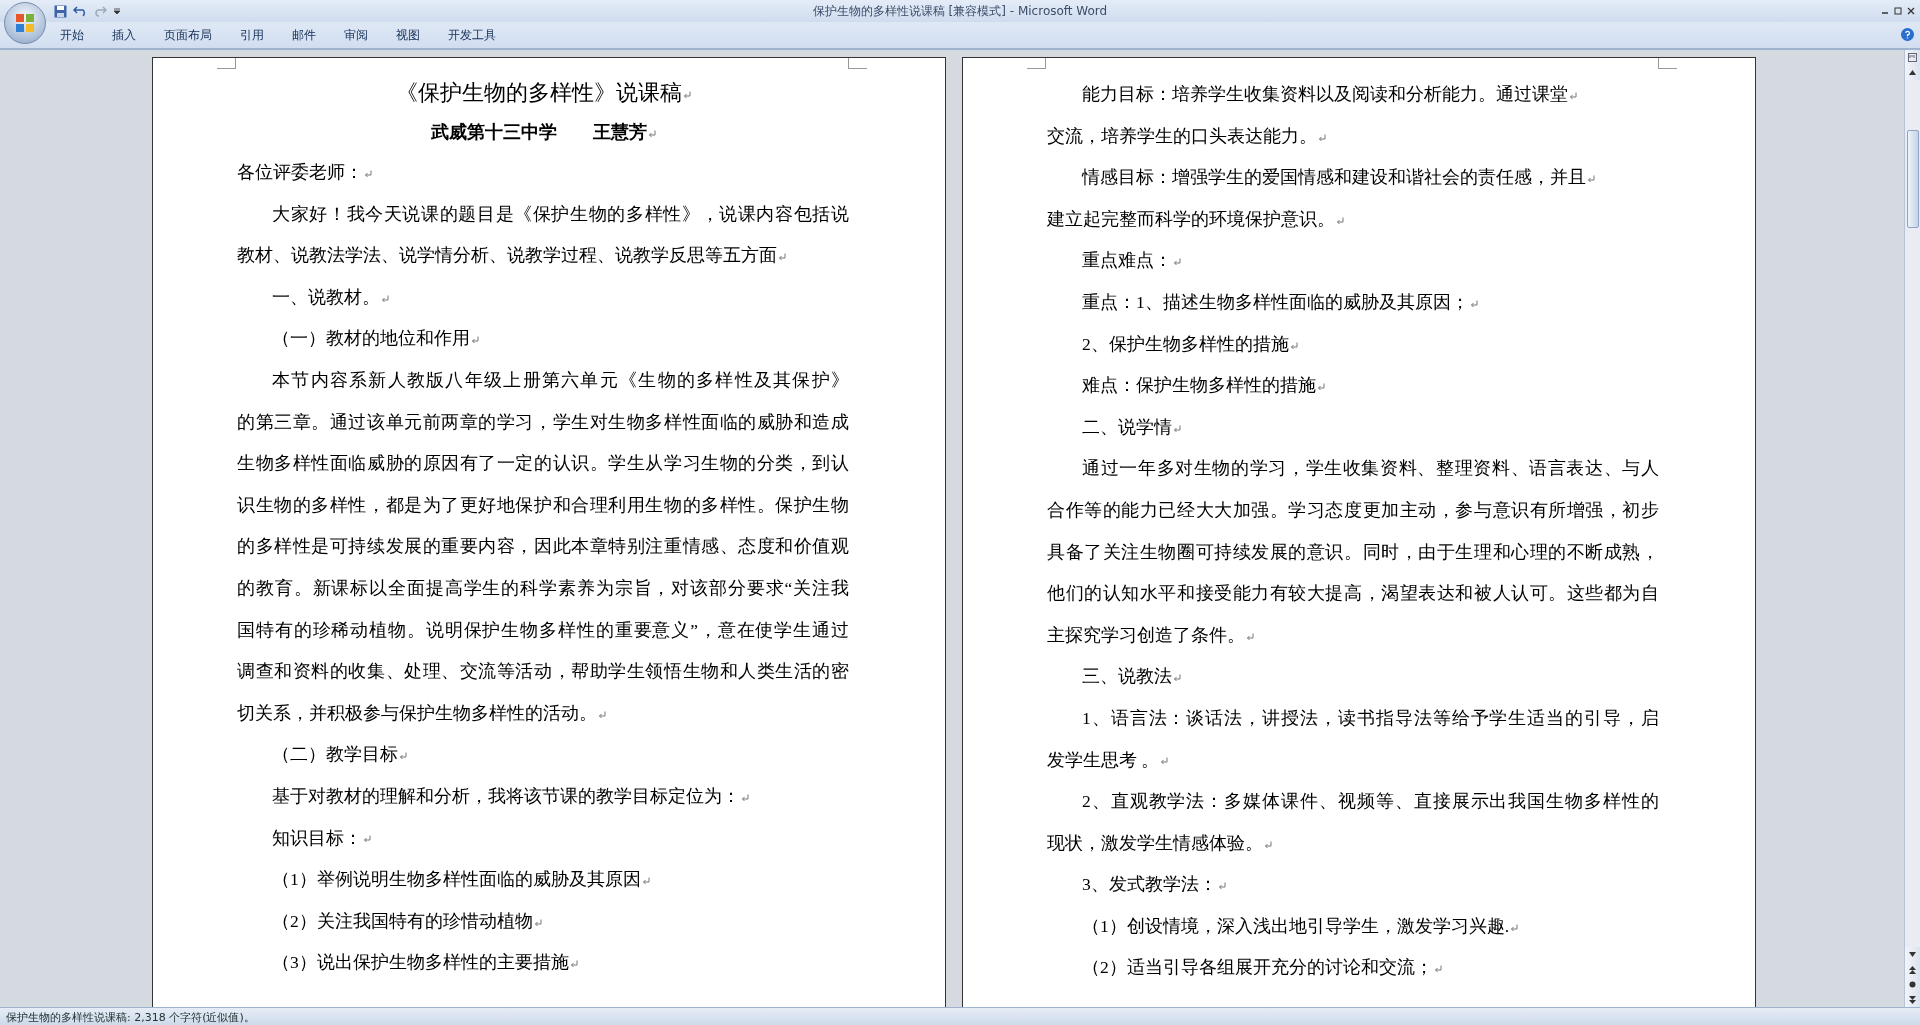  I want to click on next-page-button, so click(1912, 999).